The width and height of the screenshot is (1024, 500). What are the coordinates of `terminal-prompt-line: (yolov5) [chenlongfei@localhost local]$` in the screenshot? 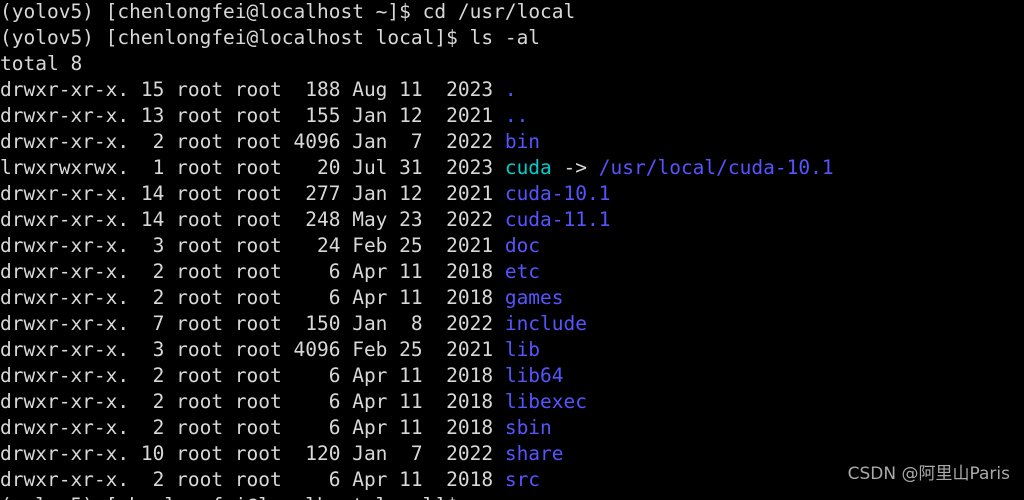 It's located at (417, 496).